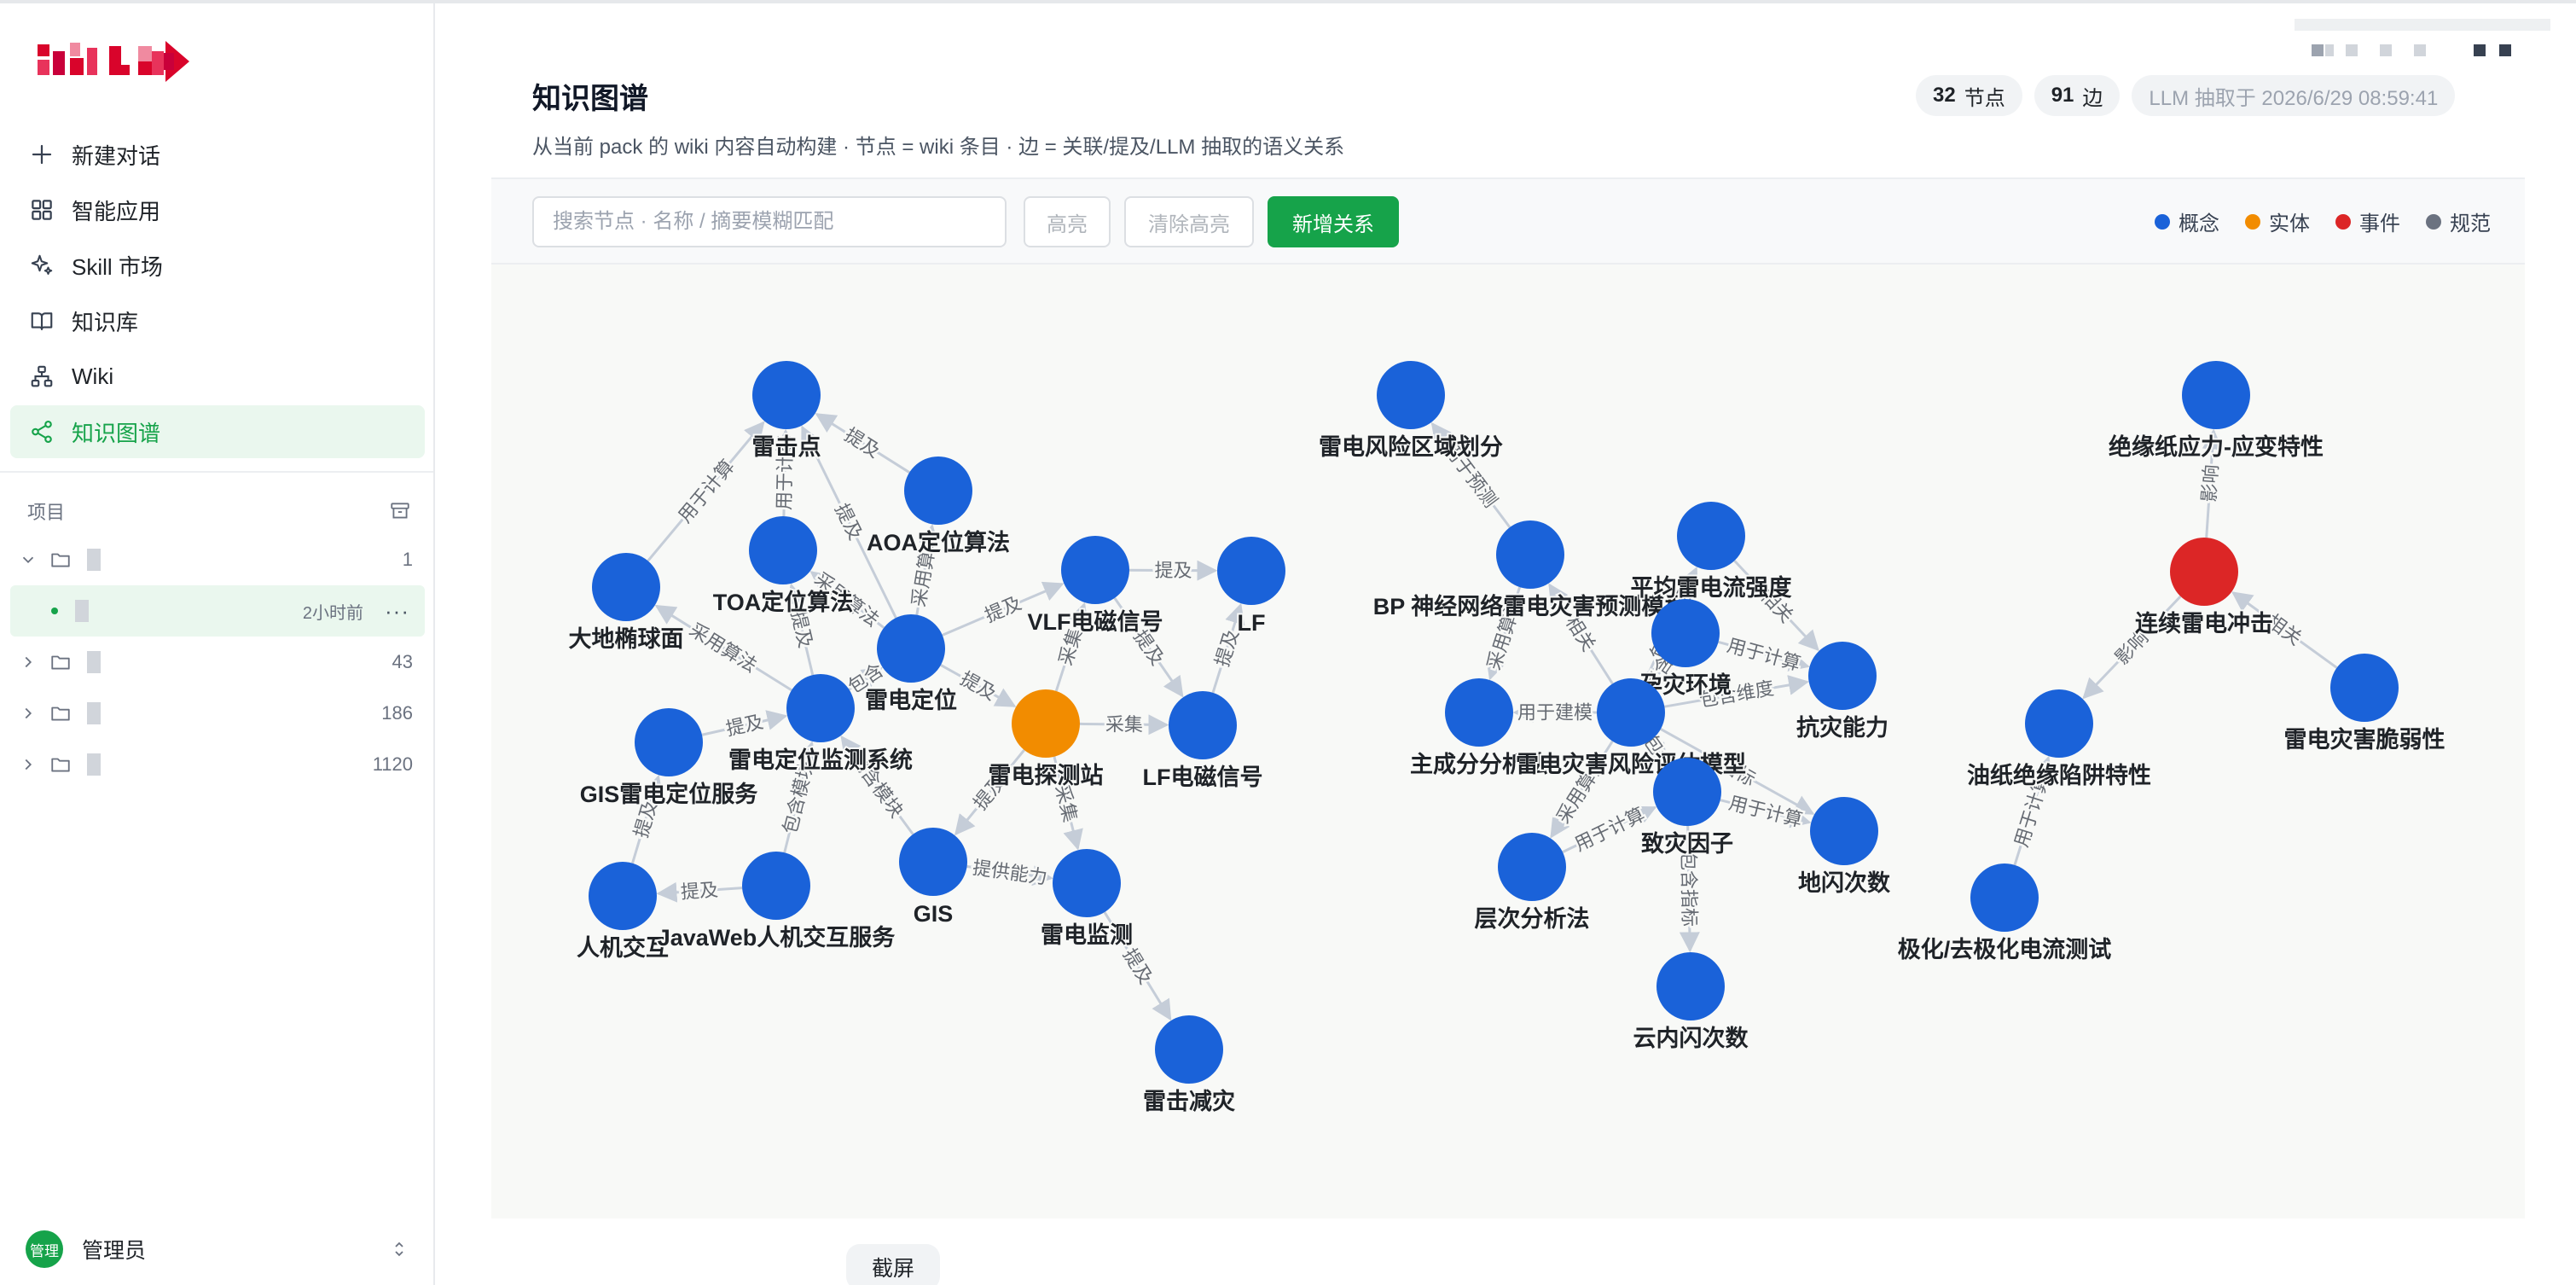 The height and width of the screenshot is (1285, 2576). What do you see at coordinates (397, 611) in the screenshot?
I see `more-options-icon: ···` at bounding box center [397, 611].